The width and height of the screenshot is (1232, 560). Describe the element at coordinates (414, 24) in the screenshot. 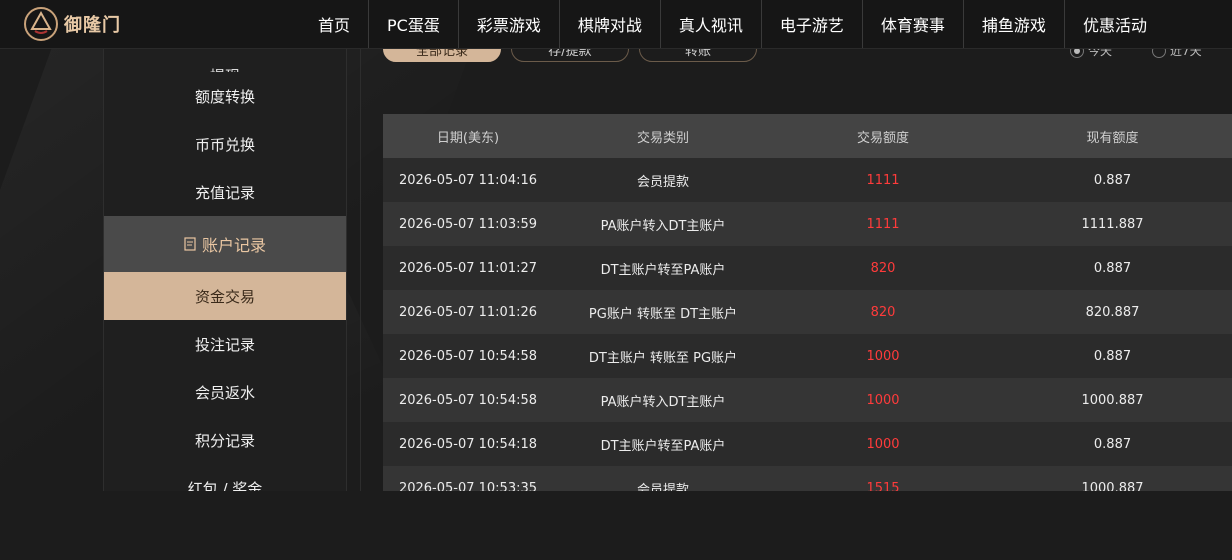

I see `nav-item-1: PC蛋蛋` at that location.